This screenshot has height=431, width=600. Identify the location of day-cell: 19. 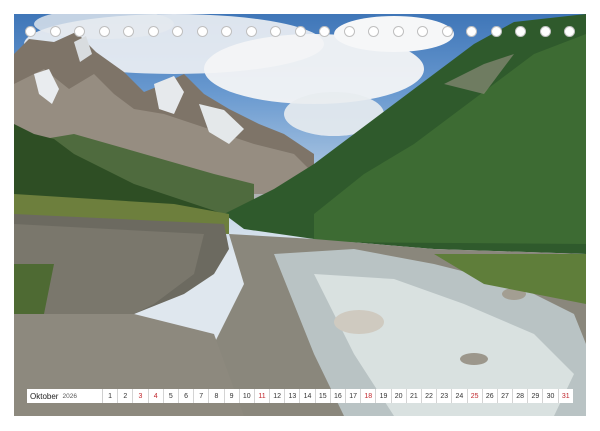
(384, 396).